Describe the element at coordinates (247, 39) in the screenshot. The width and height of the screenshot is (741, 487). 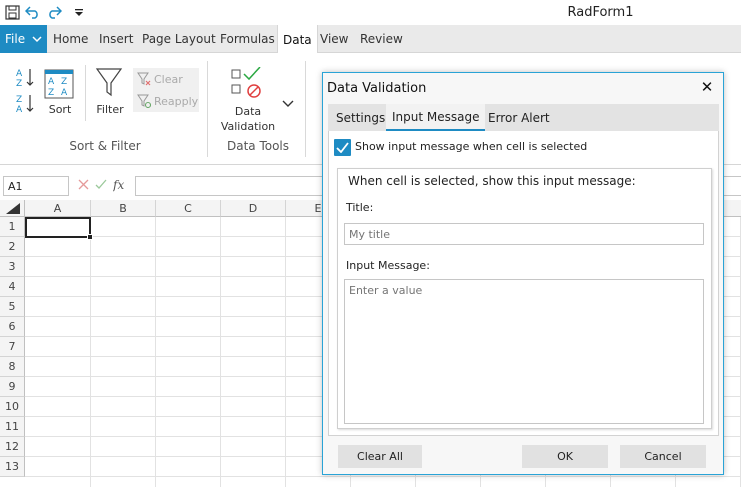
I see `tab-formulas: Formulas` at that location.